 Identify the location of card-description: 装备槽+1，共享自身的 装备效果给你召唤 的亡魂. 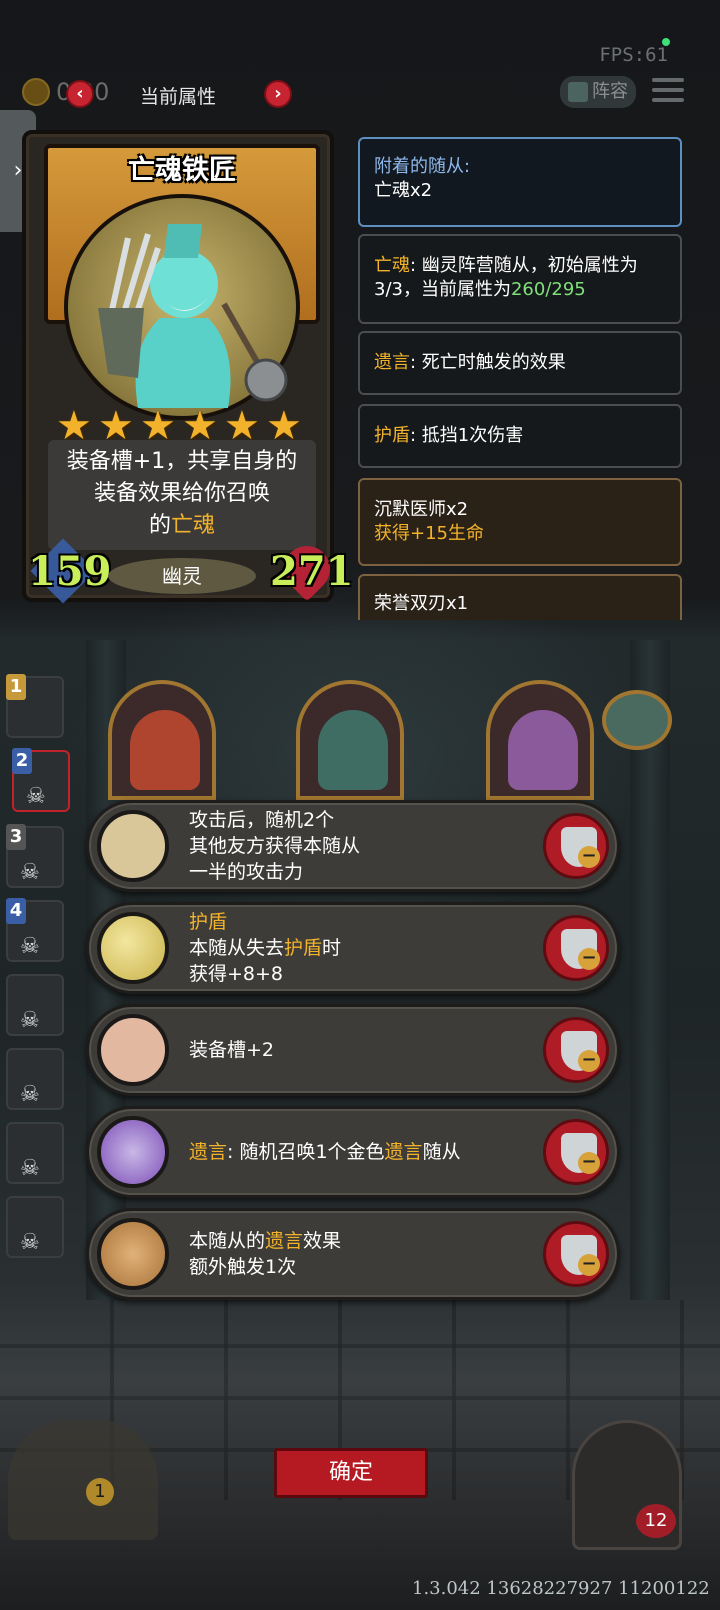
(182, 495).